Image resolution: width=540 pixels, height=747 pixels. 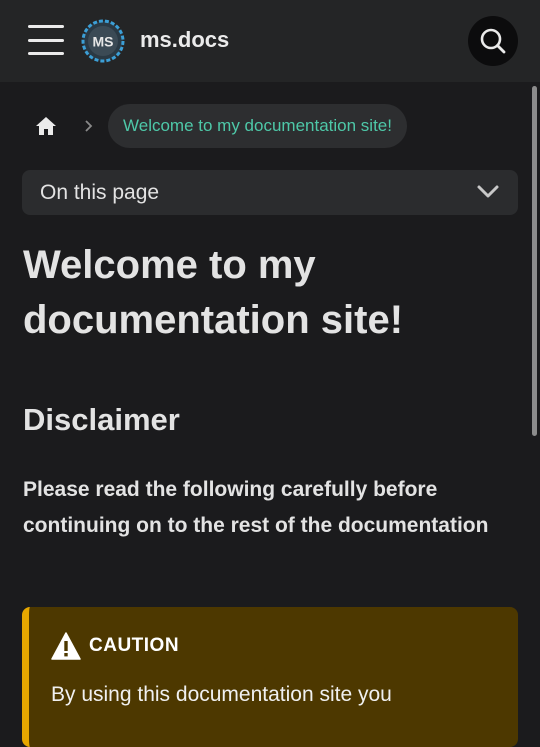 What do you see at coordinates (184, 40) in the screenshot?
I see `brand-title: ms.docs` at bounding box center [184, 40].